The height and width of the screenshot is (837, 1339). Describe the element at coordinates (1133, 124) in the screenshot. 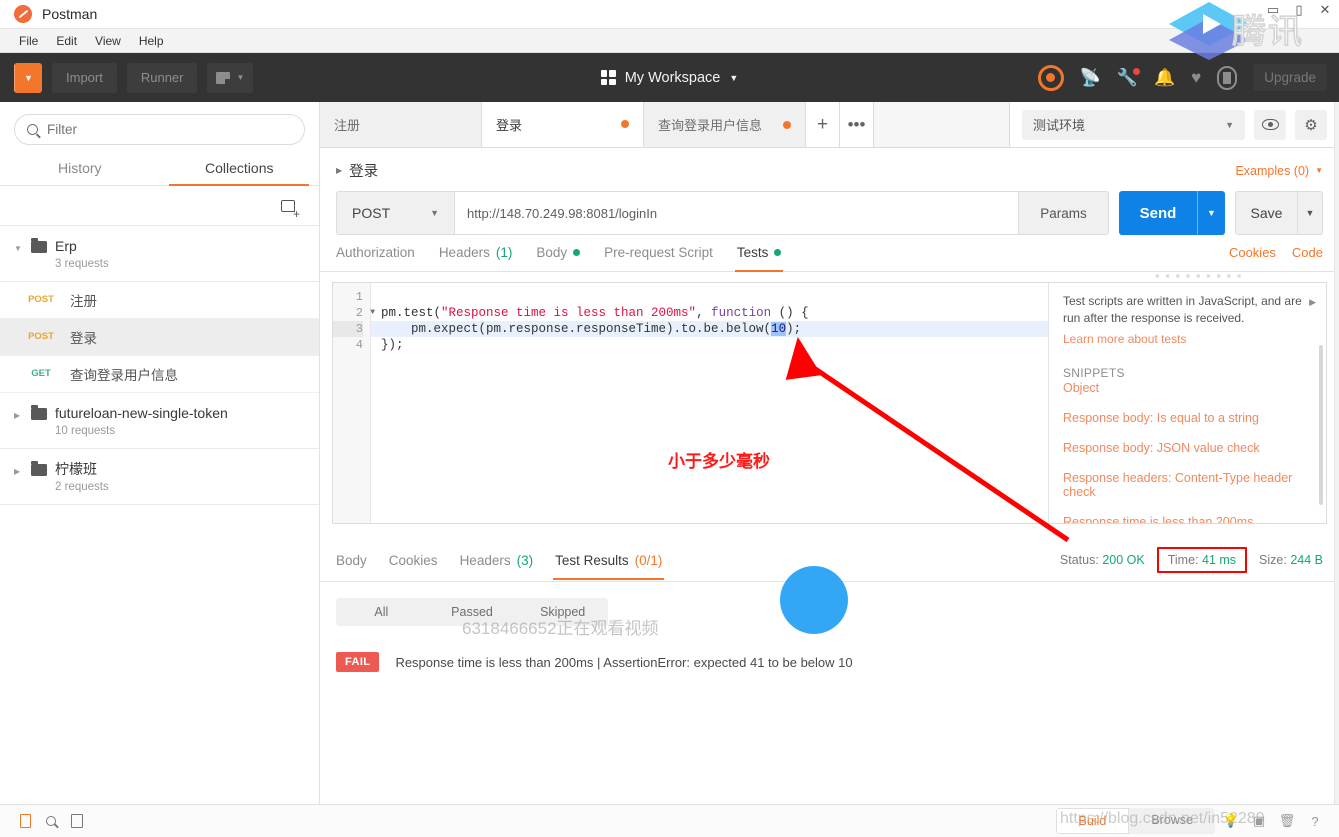

I see `environment-select: 测试环境 ▼` at that location.